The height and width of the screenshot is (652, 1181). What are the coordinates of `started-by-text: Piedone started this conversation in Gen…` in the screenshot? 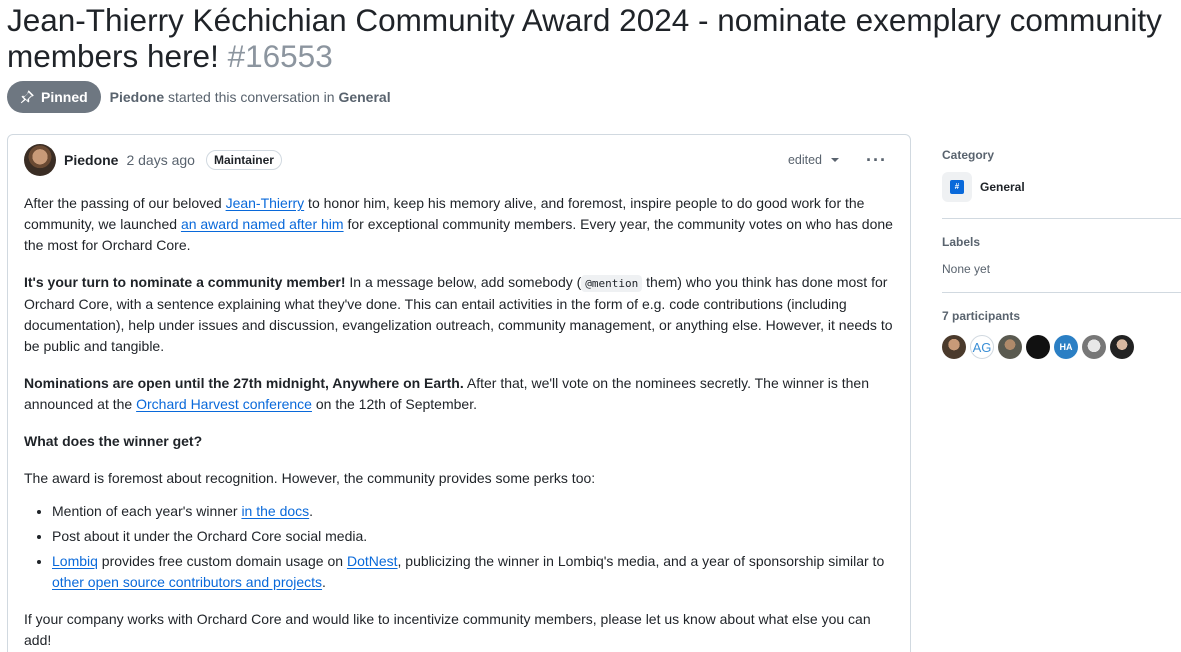 It's located at (250, 97).